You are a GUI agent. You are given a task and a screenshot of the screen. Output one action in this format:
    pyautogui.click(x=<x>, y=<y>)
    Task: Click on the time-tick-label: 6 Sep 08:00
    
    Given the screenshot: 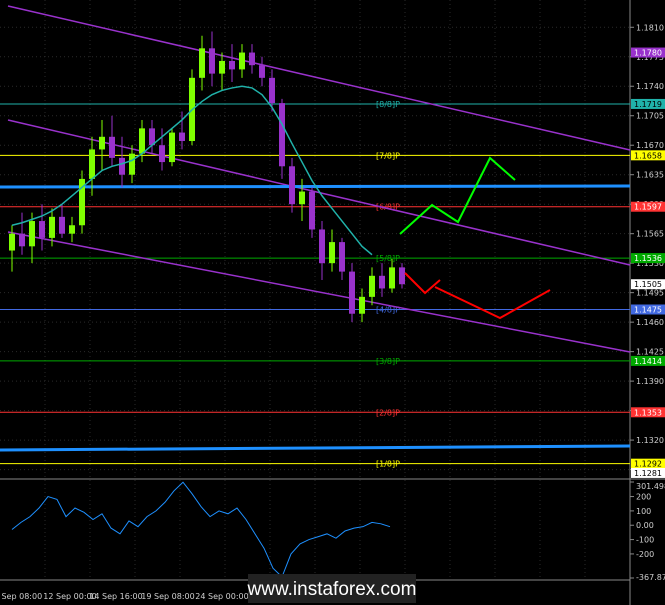 What is the action you would take?
    pyautogui.click(x=21, y=596)
    